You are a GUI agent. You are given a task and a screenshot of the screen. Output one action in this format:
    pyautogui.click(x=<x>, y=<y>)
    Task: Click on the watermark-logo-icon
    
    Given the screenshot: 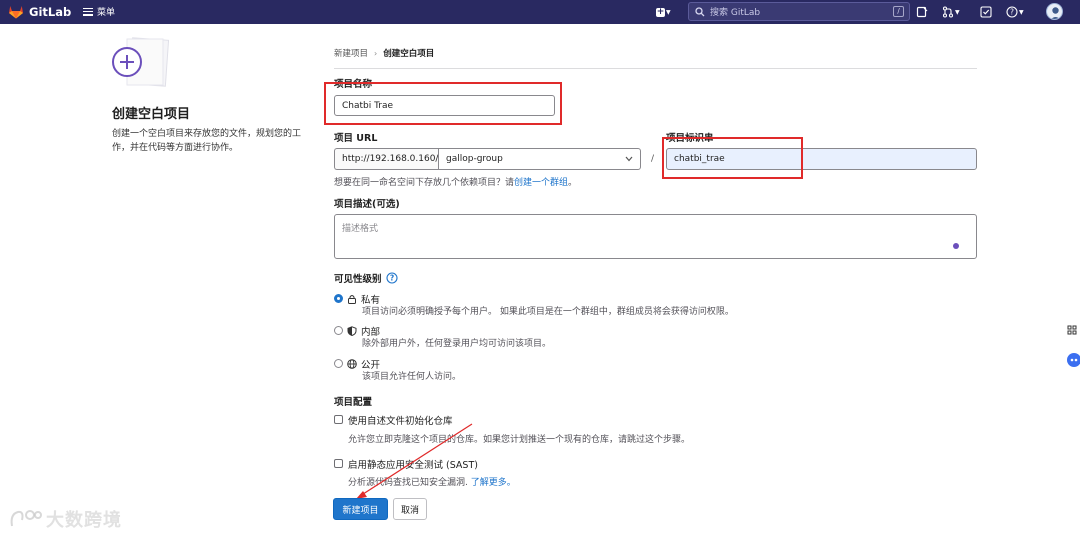 What is the action you would take?
    pyautogui.click(x=26, y=518)
    